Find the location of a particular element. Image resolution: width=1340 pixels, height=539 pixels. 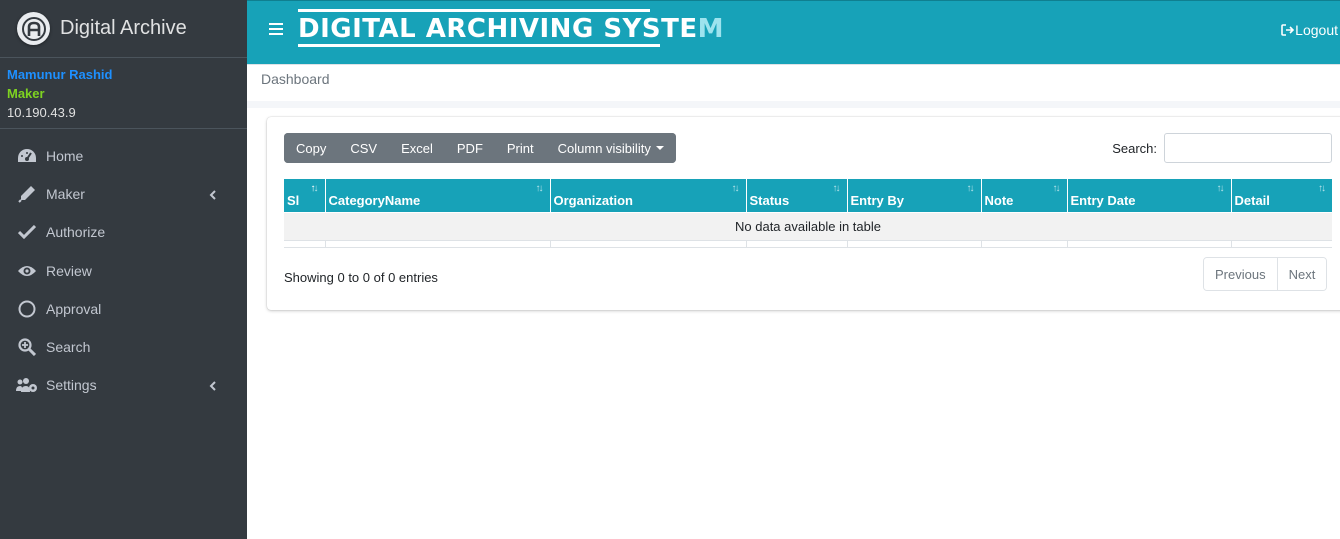

sidebar-item-maker: Maker is located at coordinates (123, 194).